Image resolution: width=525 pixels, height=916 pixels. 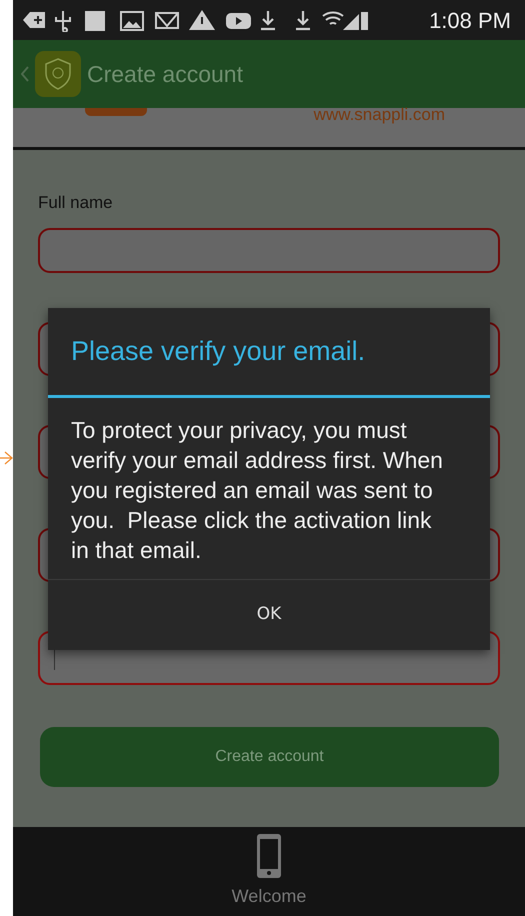 What do you see at coordinates (165, 74) in the screenshot?
I see `screen-title: Create account` at bounding box center [165, 74].